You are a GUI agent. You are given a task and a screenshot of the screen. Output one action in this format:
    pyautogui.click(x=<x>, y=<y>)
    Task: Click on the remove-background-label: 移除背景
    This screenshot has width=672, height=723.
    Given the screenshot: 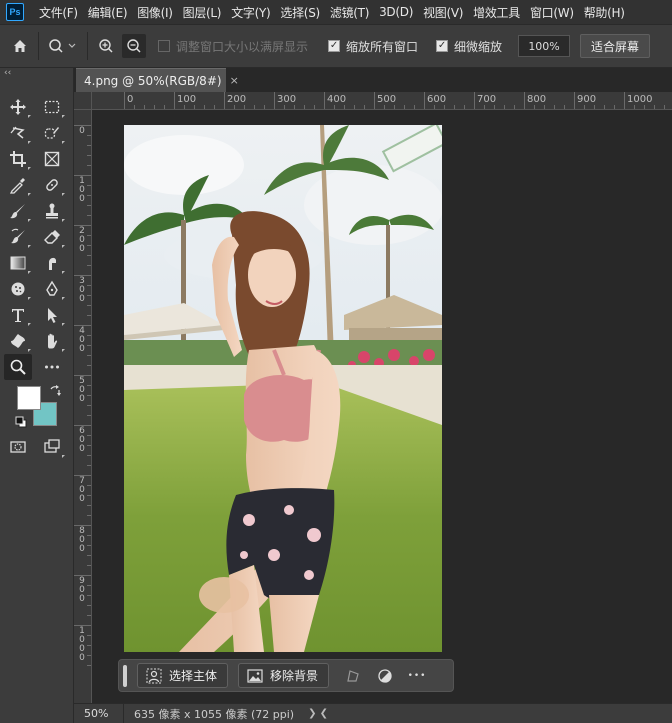 What is the action you would take?
    pyautogui.click(x=294, y=676)
    